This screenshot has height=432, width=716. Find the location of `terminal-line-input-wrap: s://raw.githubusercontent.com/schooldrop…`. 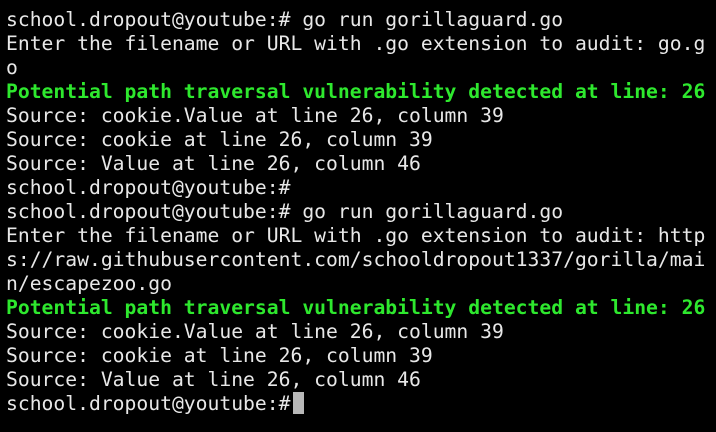

terminal-line-input-wrap: s://raw.githubusercontent.com/schooldrop… is located at coordinates (356, 259).